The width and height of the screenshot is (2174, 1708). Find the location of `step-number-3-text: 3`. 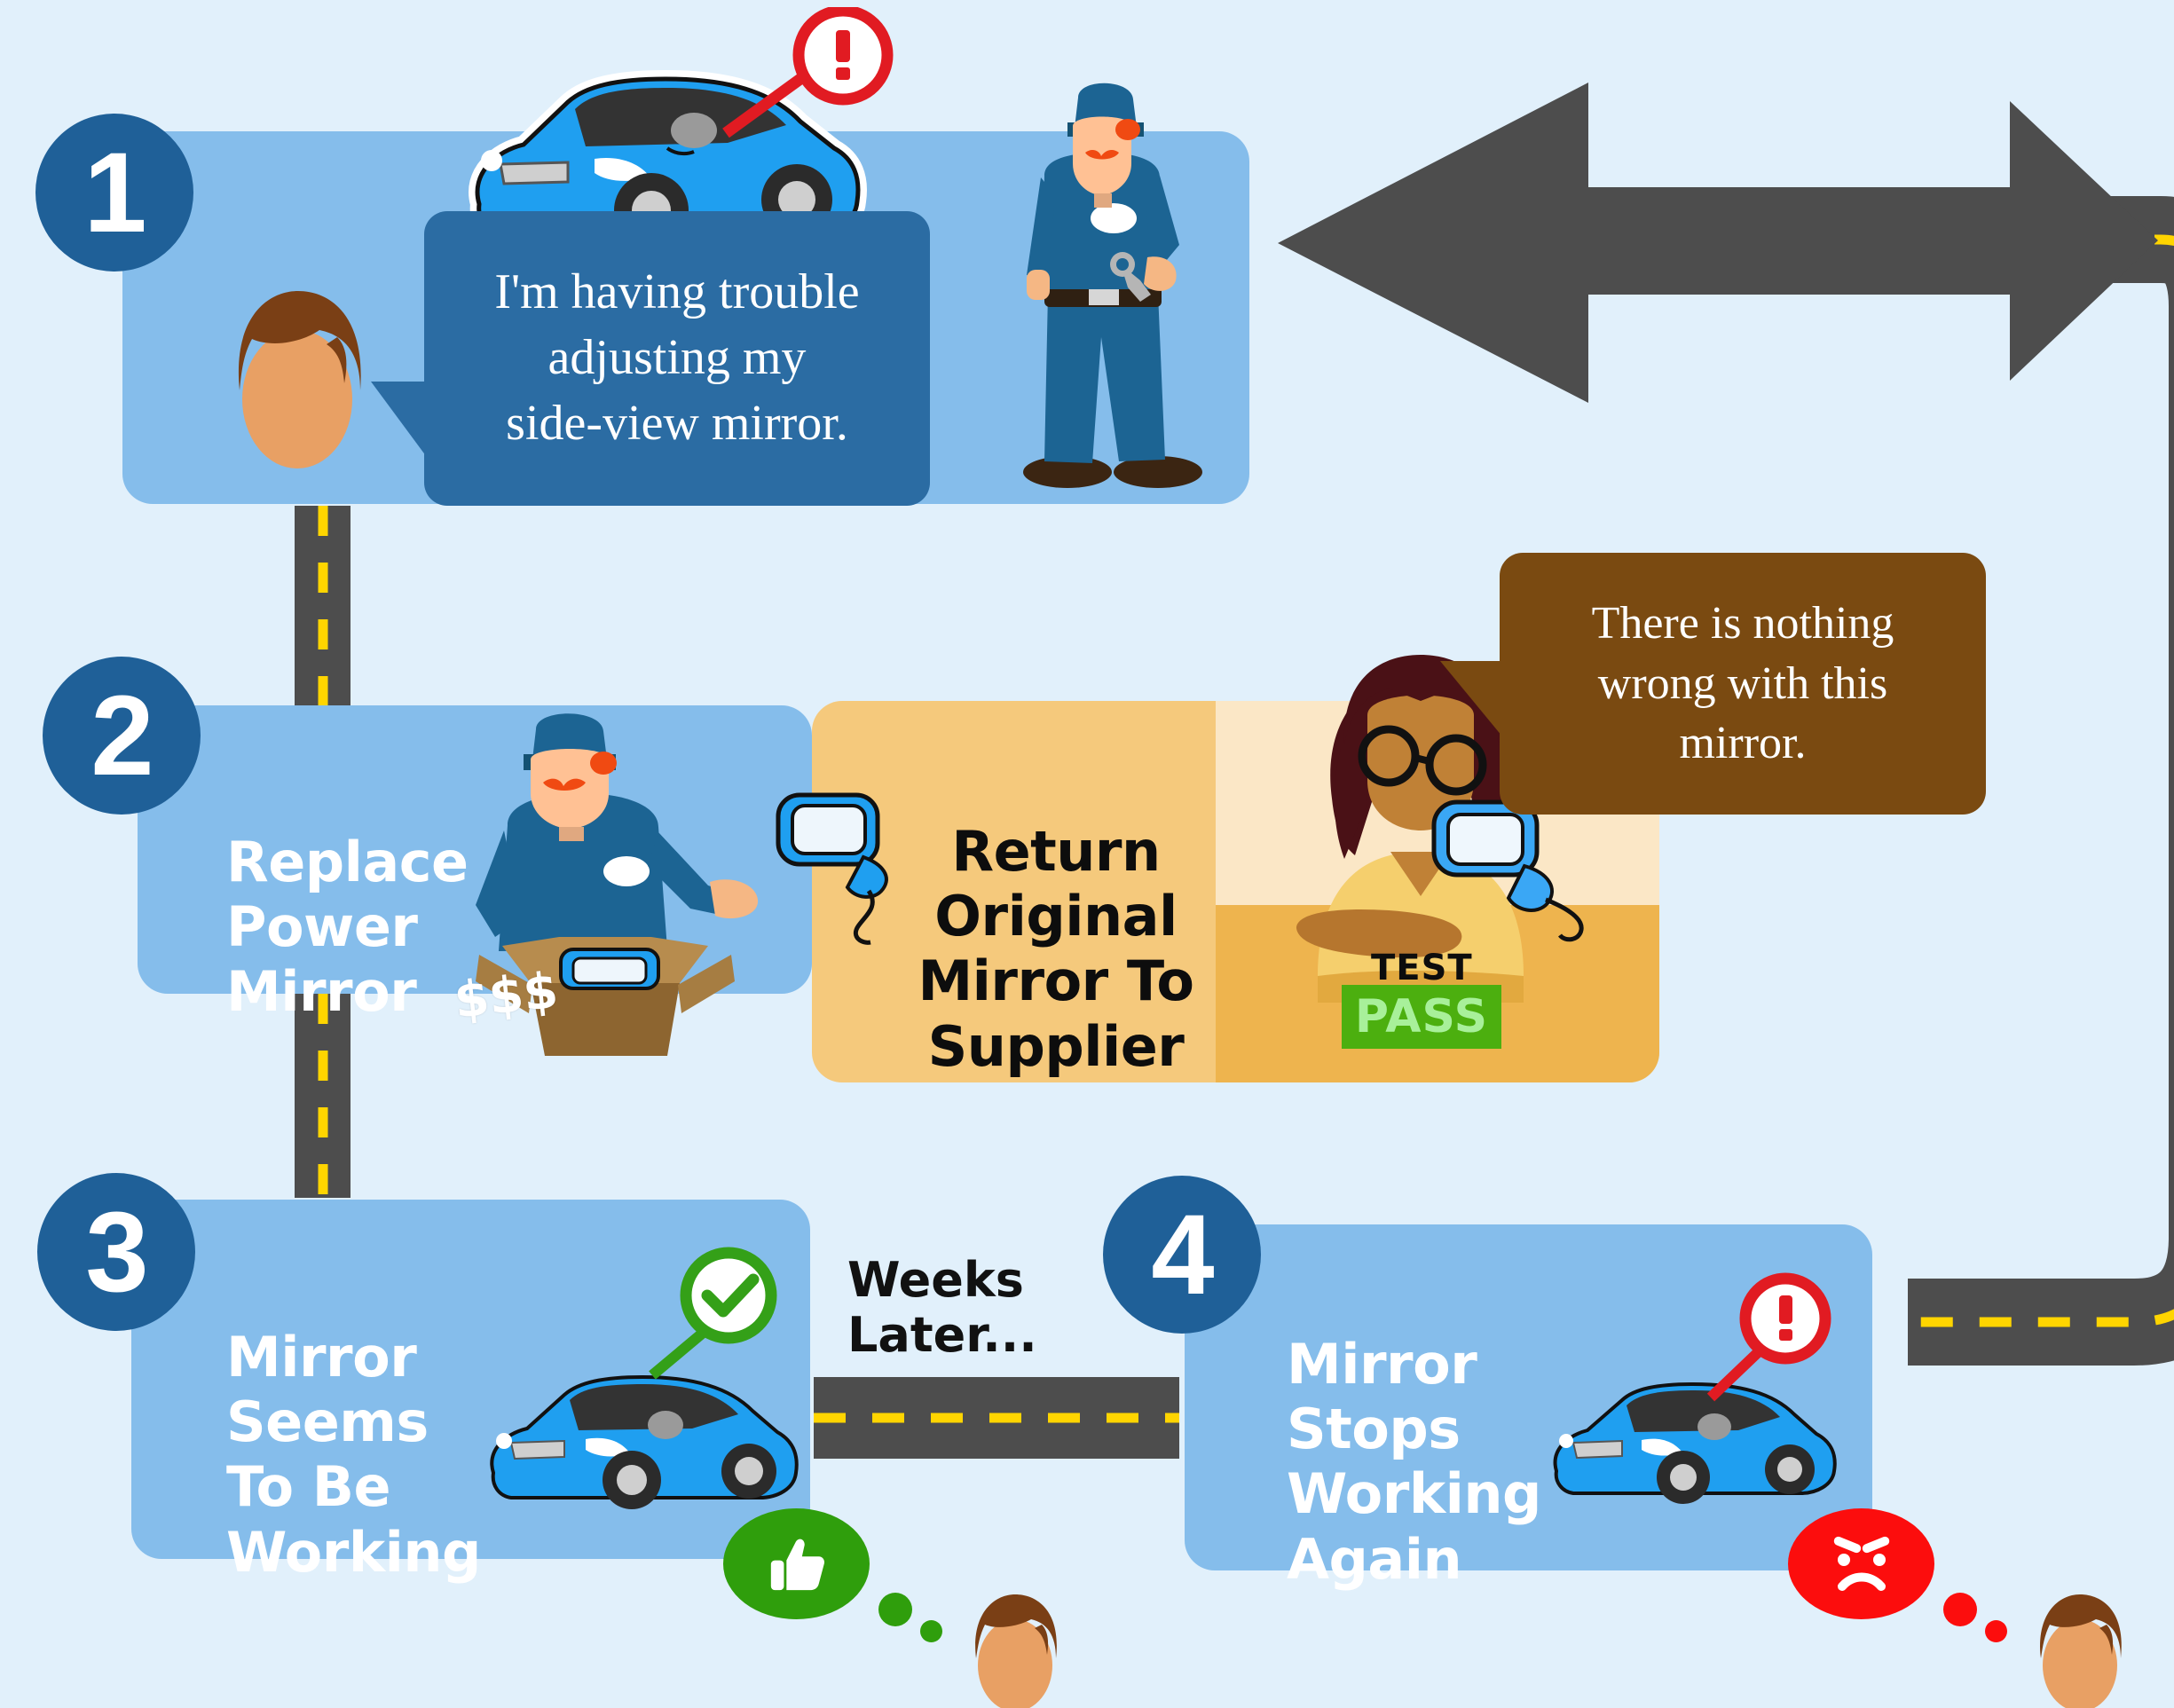

step-number-3-text: 3 is located at coordinates (116, 1252).